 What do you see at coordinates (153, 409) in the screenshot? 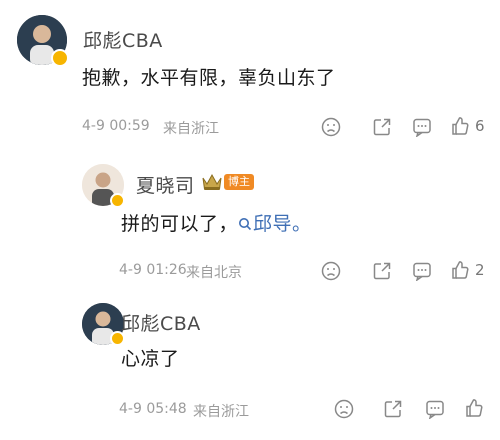
I see `comment-time: 4-9 05:48` at bounding box center [153, 409].